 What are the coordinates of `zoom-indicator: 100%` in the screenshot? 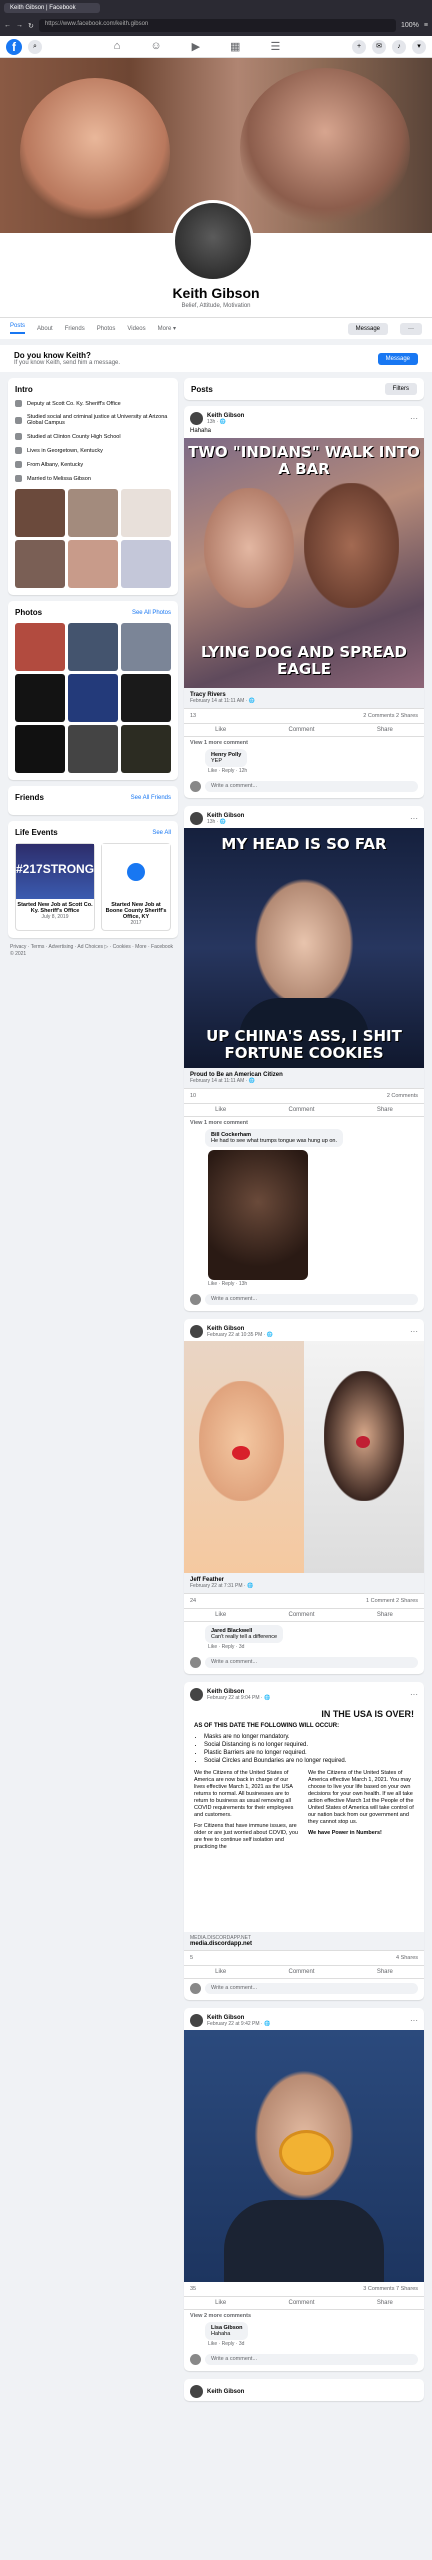 It's located at (410, 25).